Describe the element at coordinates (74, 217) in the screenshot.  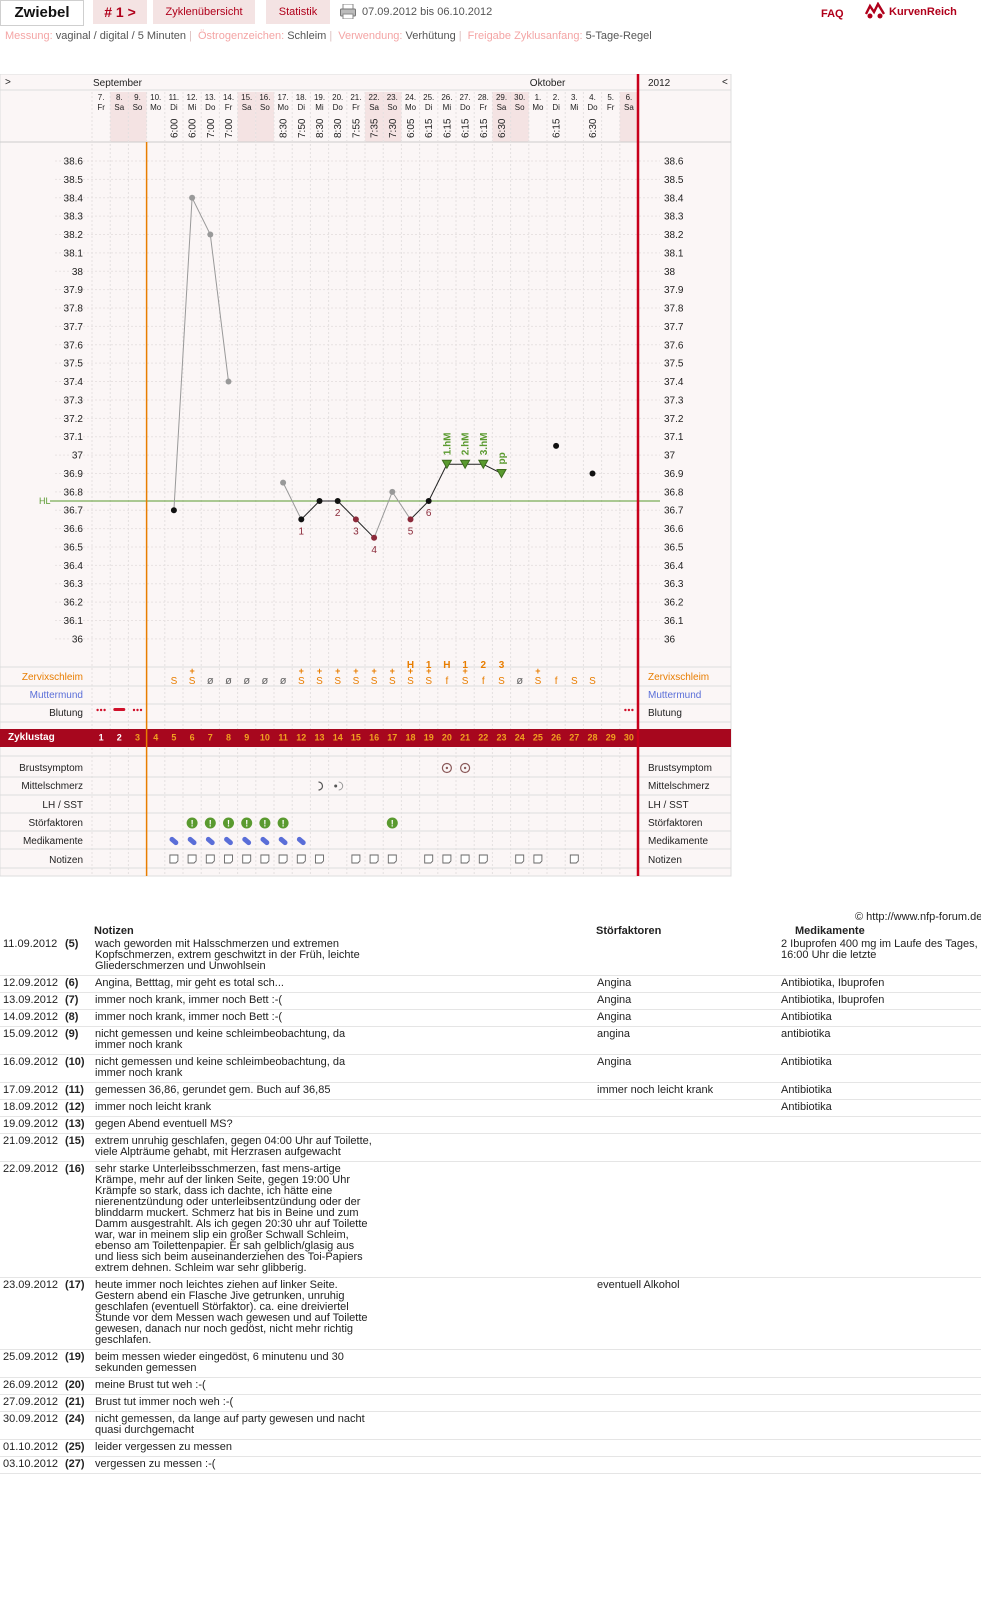
I see `y-tick-label-left: 38.3` at that location.